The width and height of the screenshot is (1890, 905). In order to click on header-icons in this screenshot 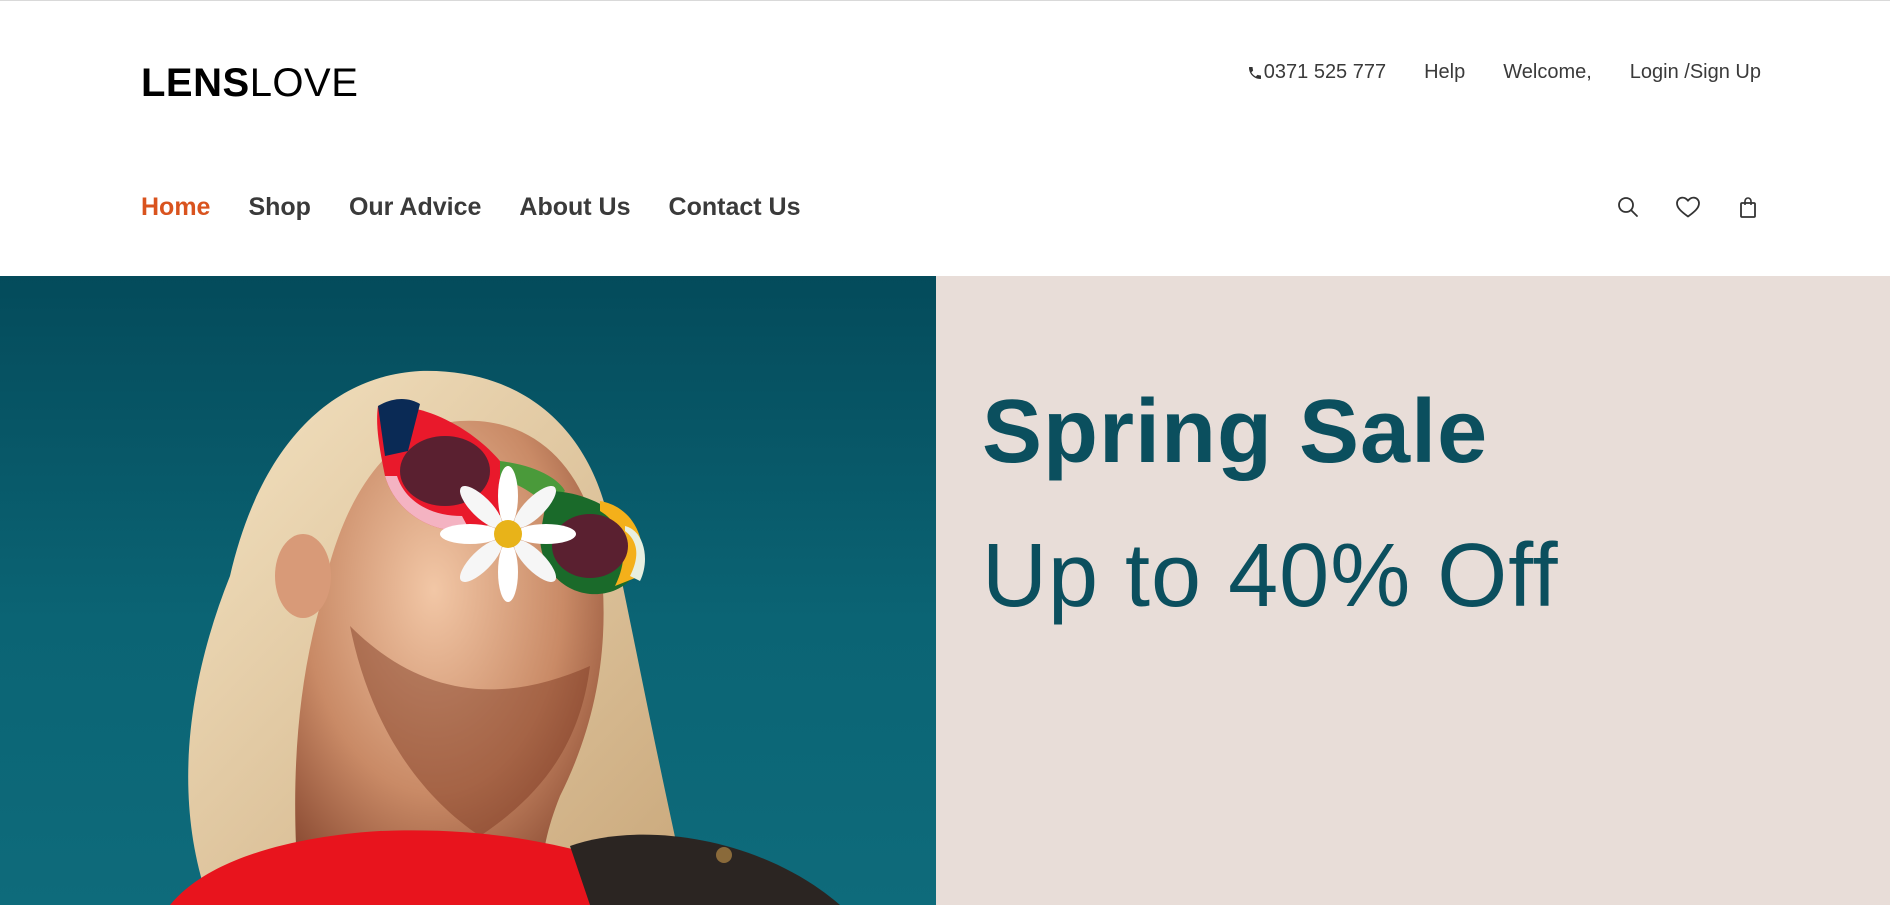, I will do `click(1688, 207)`.